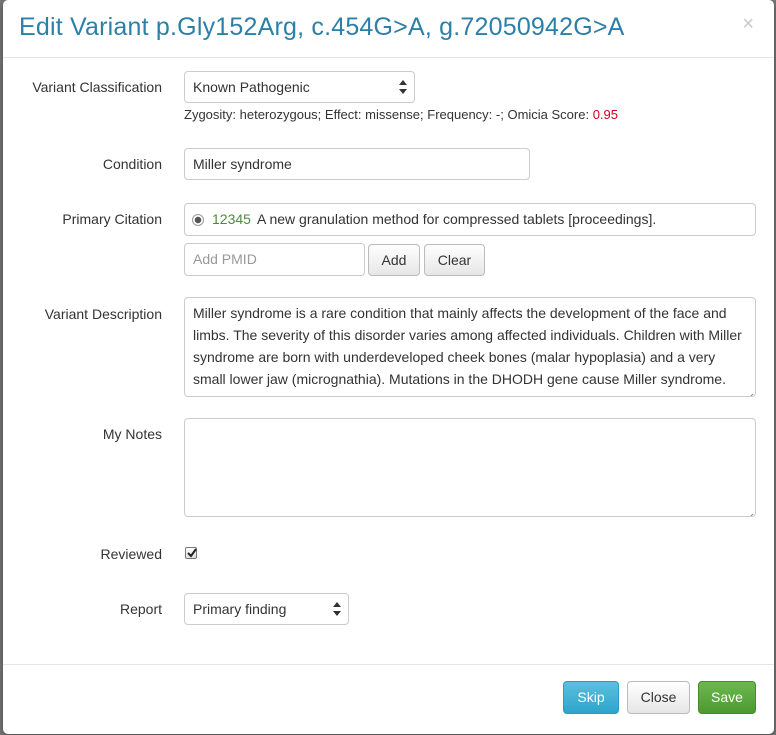 Image resolution: width=776 pixels, height=735 pixels. What do you see at coordinates (140, 609) in the screenshot?
I see `report-label: Report` at bounding box center [140, 609].